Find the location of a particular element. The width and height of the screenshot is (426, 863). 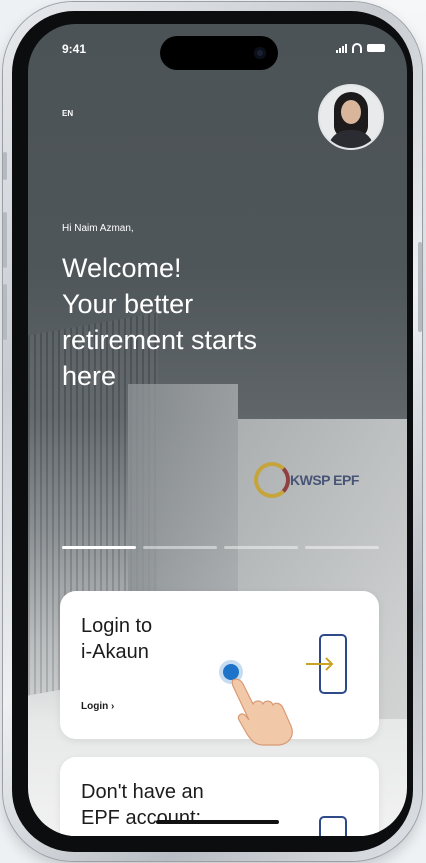

epf-building-sign: KWSP EPF is located at coordinates (324, 480).